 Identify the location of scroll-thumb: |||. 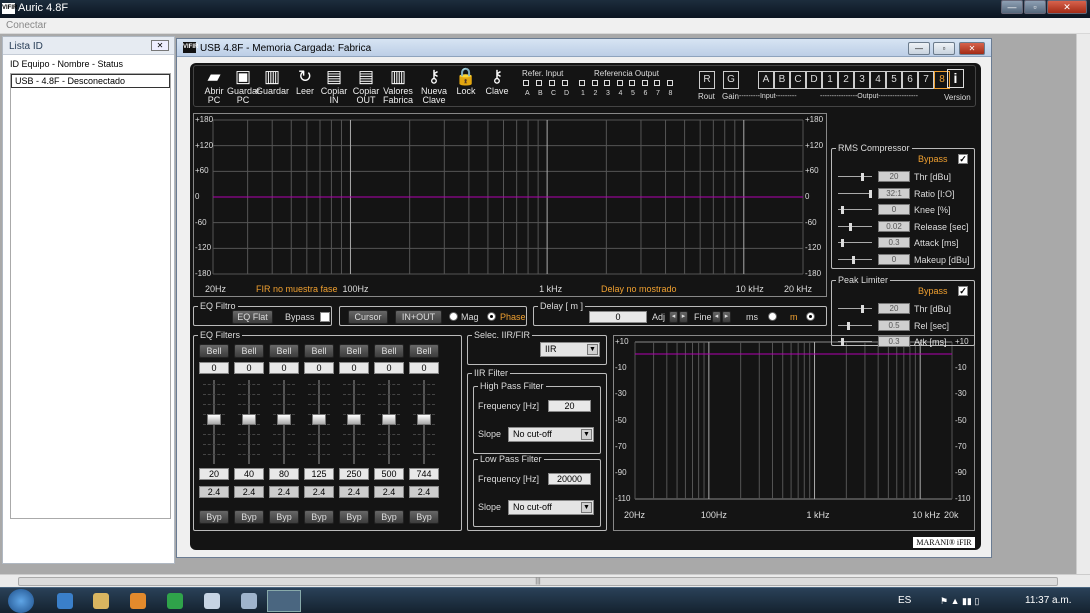
(538, 581).